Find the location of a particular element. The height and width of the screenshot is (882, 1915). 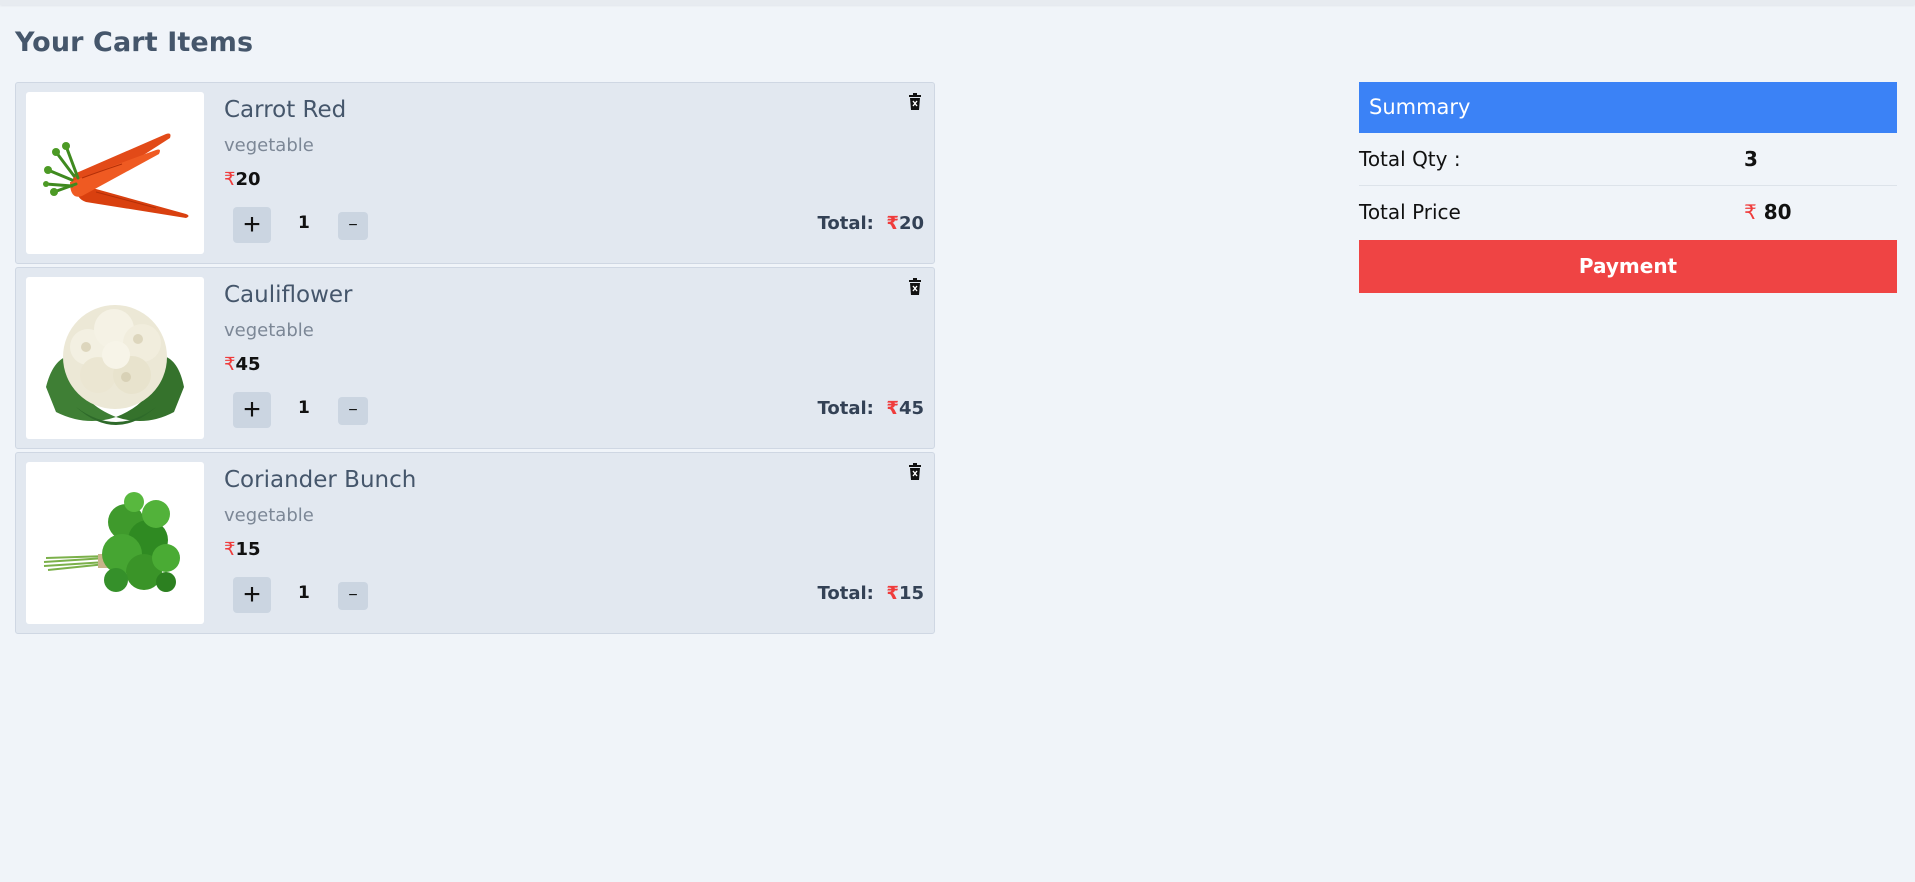

total-price-value: ₹ 80 is located at coordinates (1768, 212).